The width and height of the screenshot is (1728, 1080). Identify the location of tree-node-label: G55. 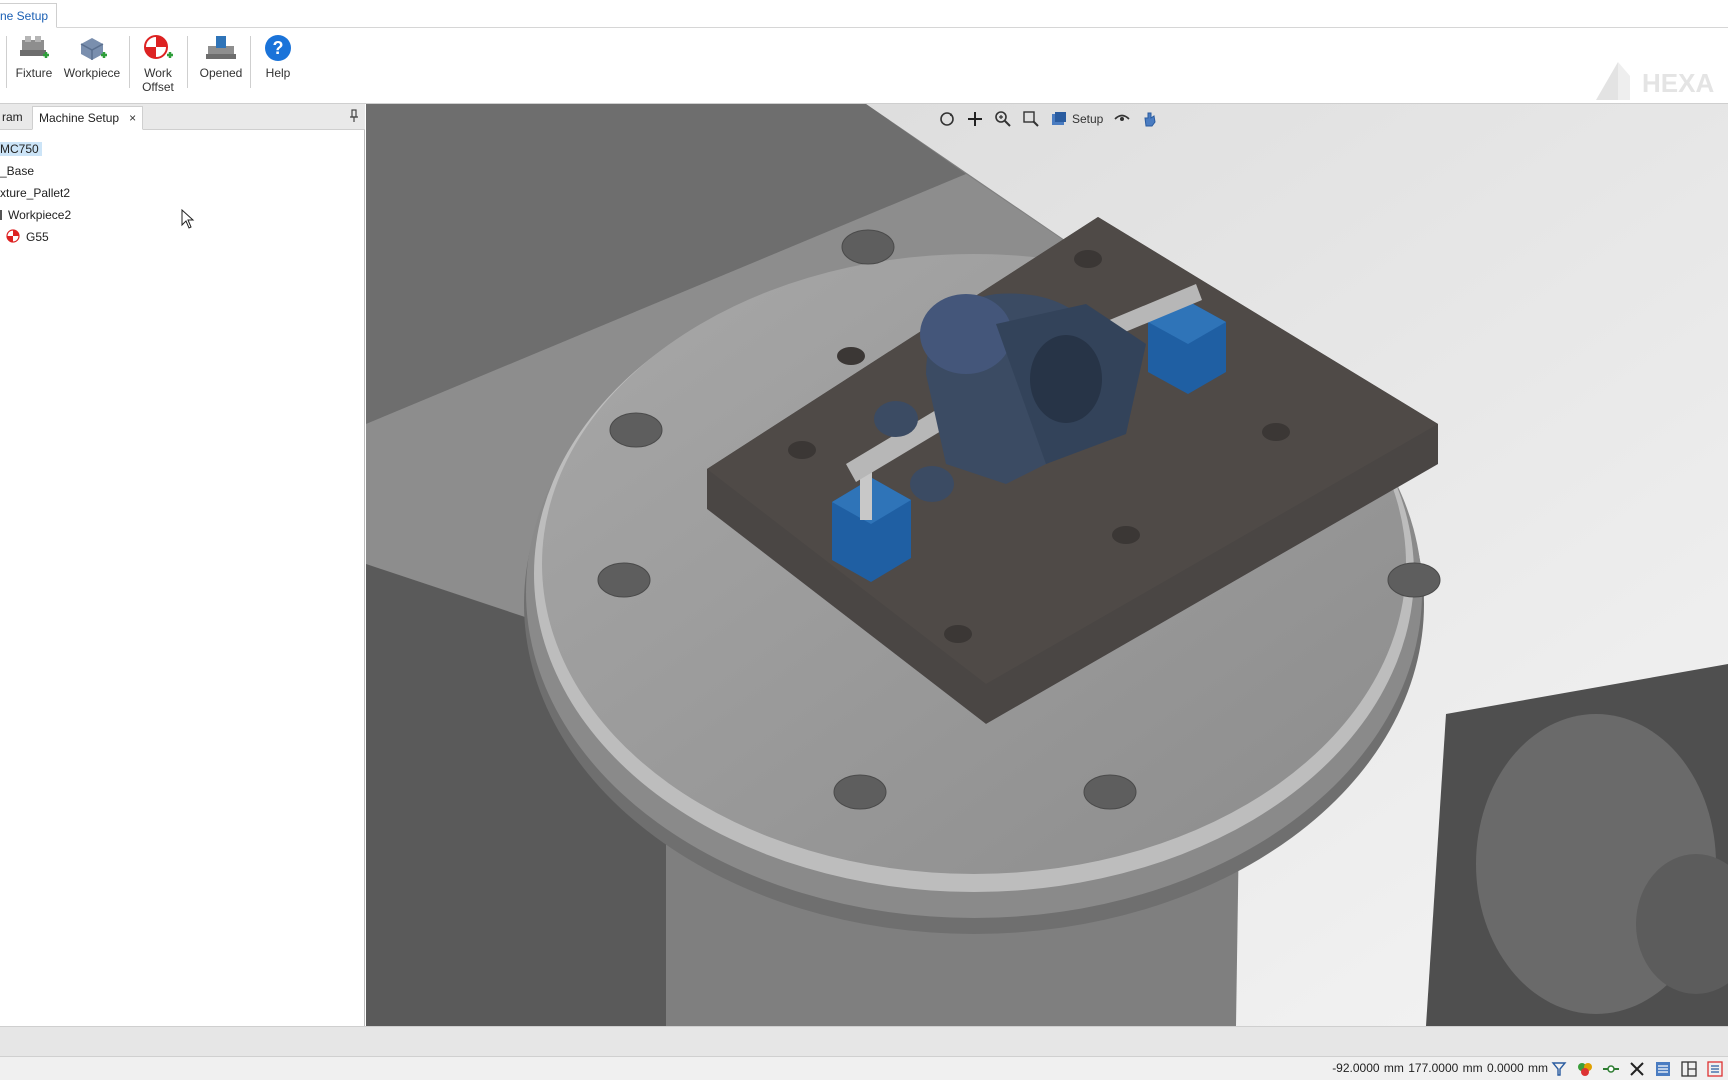
(37, 237).